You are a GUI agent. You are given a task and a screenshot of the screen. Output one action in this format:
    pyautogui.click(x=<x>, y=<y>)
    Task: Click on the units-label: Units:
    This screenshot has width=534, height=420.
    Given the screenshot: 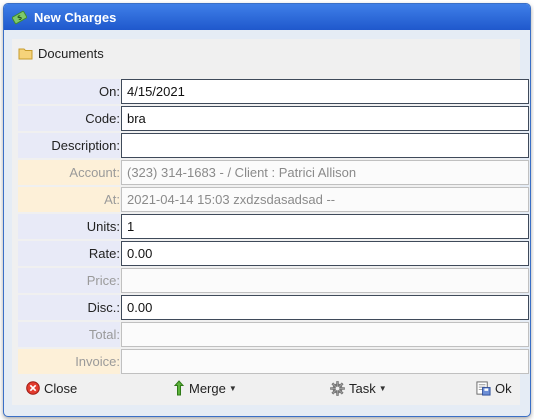 What is the action you would take?
    pyautogui.click(x=69, y=226)
    